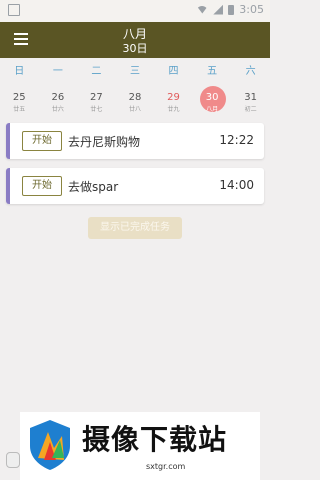  I want to click on date-cell: 29 廿九, so click(173, 102).